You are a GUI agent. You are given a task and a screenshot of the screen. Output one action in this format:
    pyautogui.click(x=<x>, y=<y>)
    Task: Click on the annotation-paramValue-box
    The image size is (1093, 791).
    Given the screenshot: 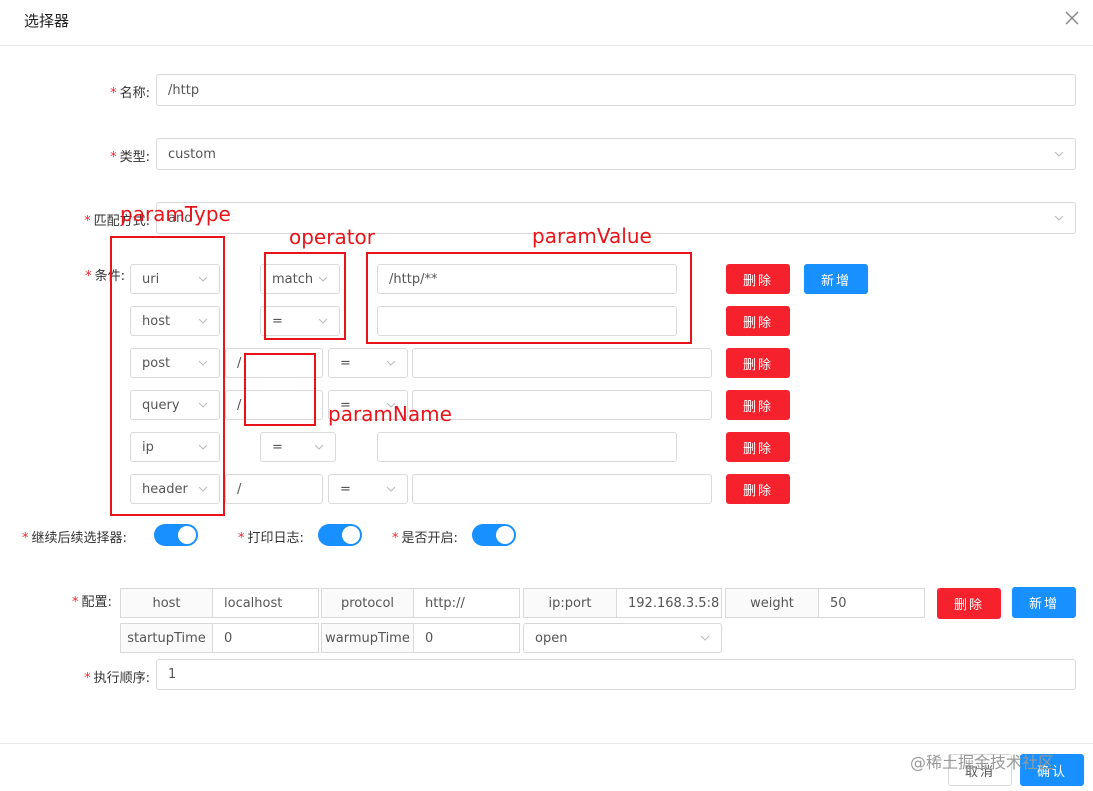 What is the action you would take?
    pyautogui.click(x=529, y=298)
    